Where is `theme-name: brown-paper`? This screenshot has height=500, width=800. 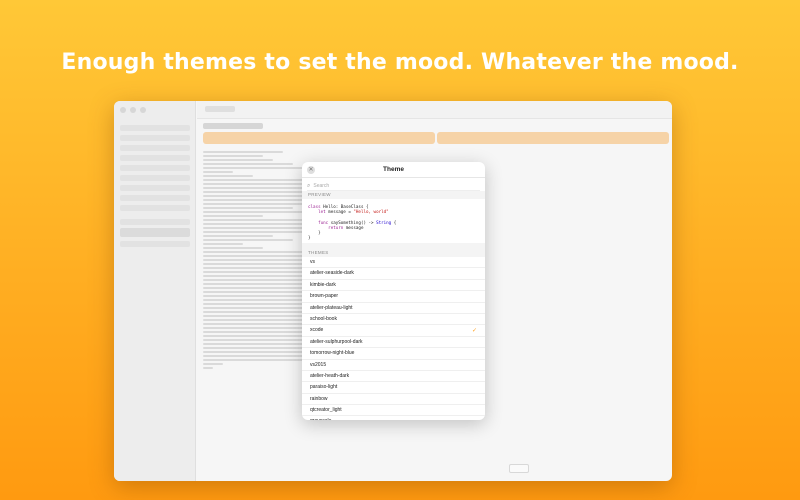 theme-name: brown-paper is located at coordinates (324, 296).